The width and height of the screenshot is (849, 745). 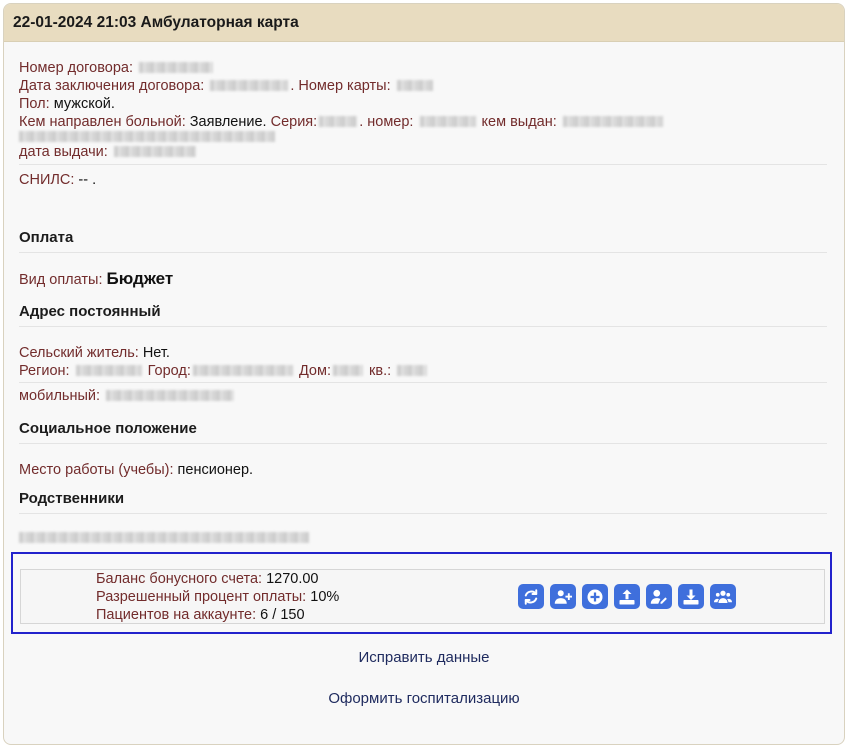 What do you see at coordinates (519, 122) in the screenshot?
I see `issued-by-label: кем выдан:` at bounding box center [519, 122].